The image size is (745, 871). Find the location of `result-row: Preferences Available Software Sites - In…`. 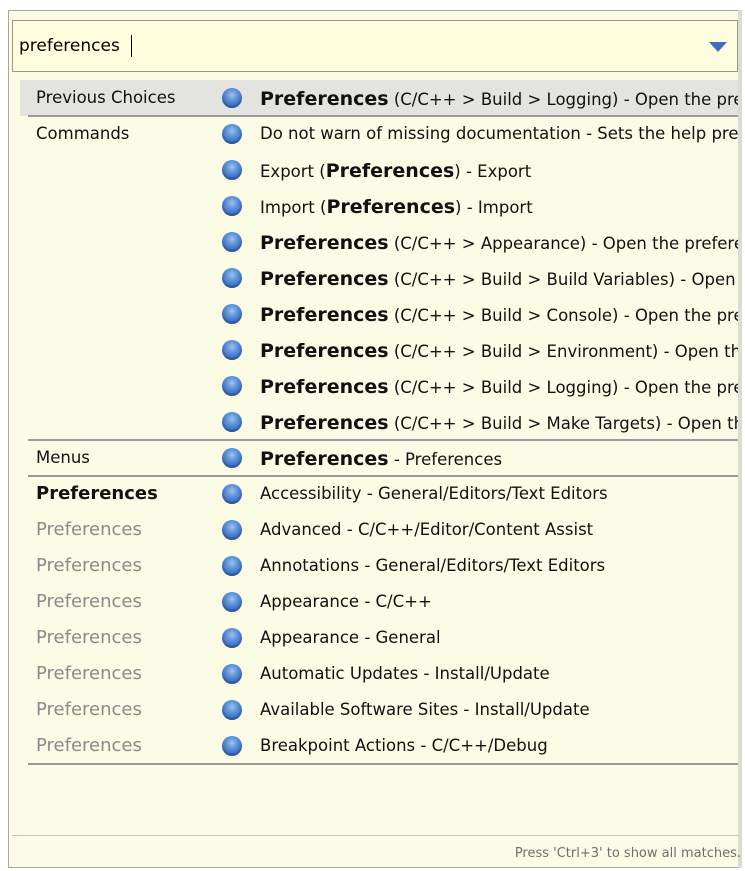

result-row: Preferences Available Software Sites - In… is located at coordinates (379, 710).